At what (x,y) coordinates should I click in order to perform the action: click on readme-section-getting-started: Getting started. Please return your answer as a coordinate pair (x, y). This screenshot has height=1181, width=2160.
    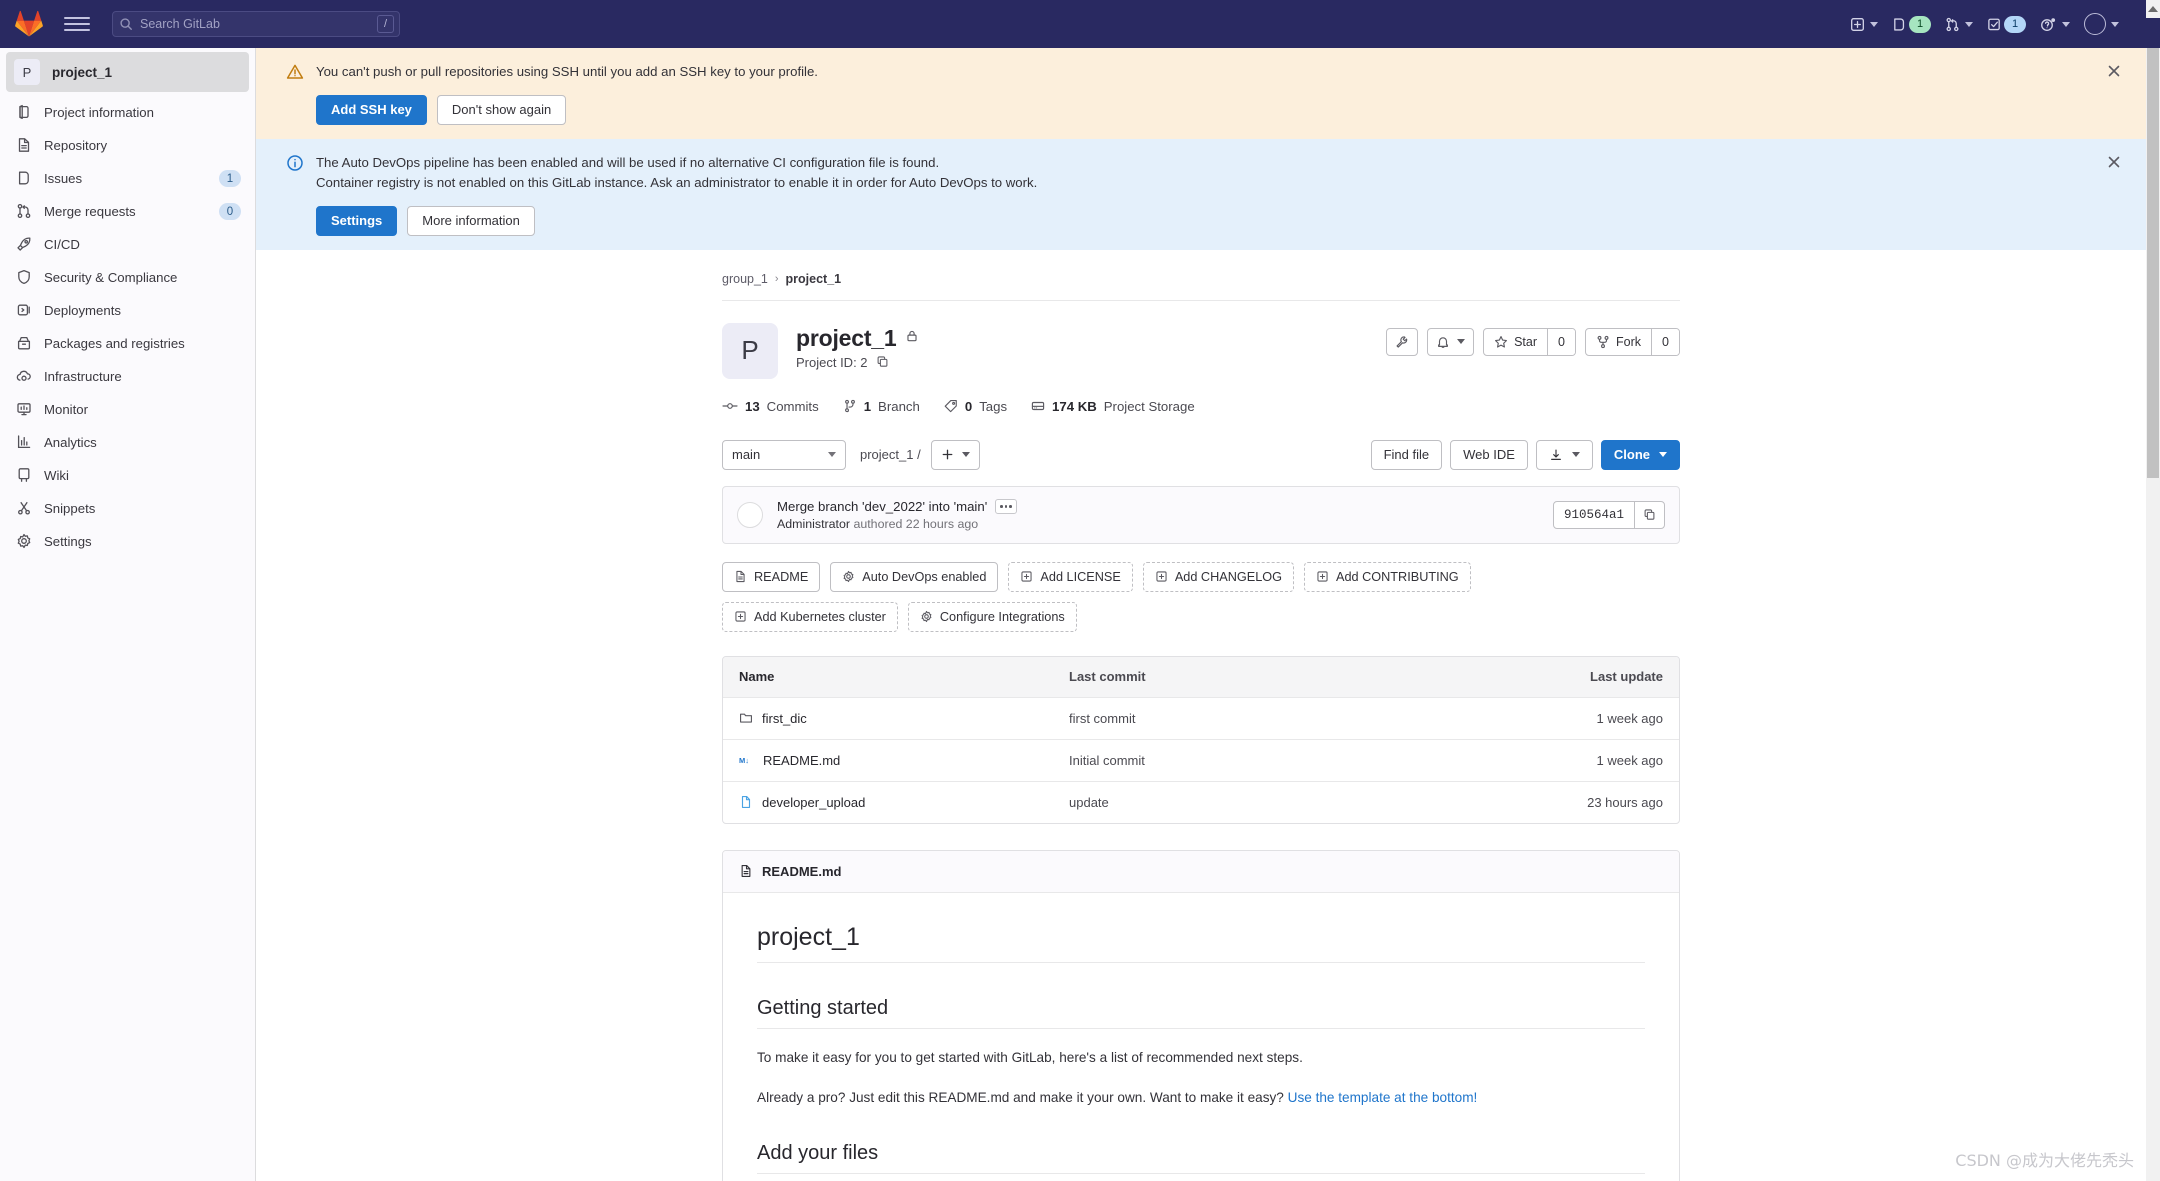
    Looking at the image, I should click on (1201, 1013).